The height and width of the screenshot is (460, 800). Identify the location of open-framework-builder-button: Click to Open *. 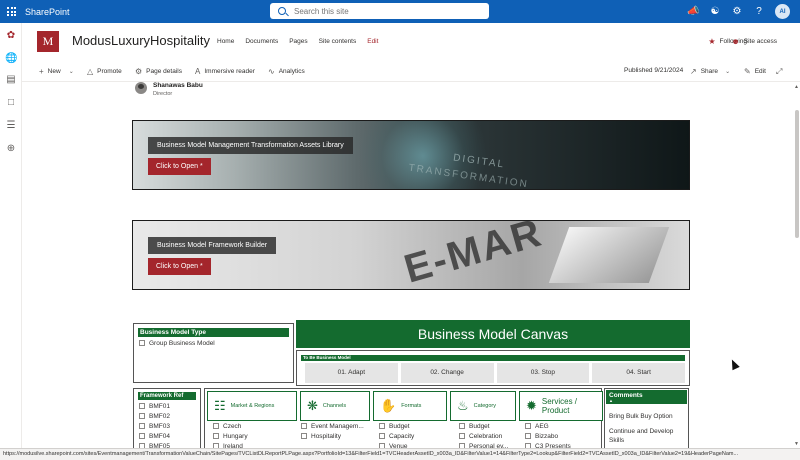
(179, 266).